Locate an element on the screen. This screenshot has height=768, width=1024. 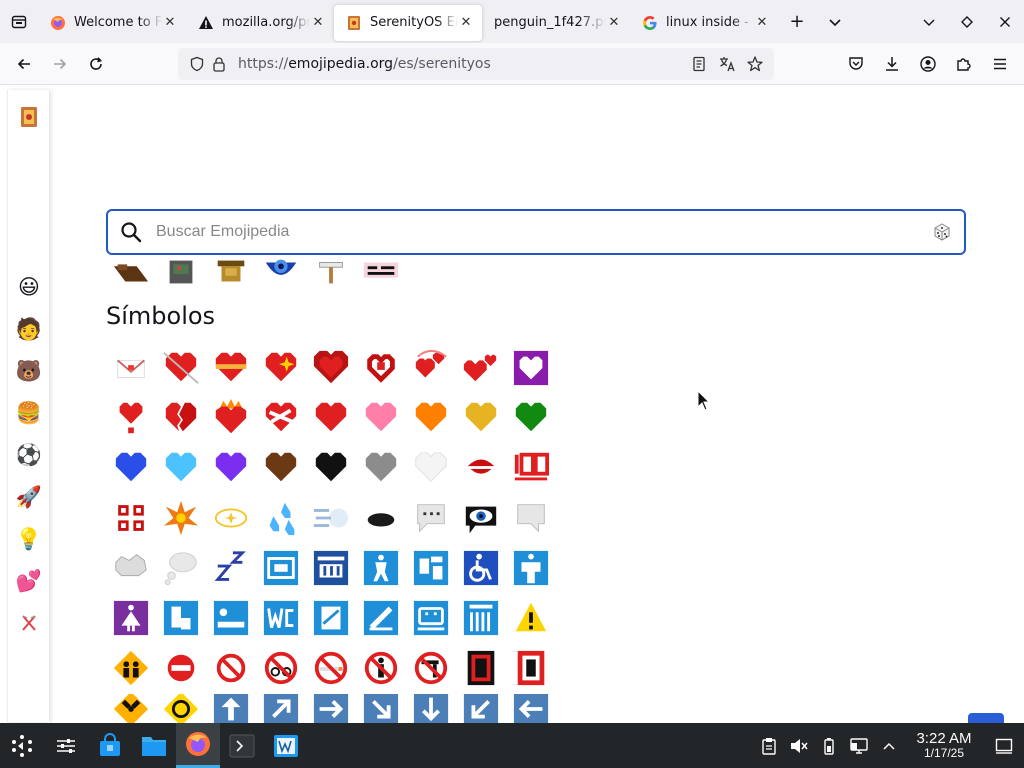
emoji-up-right-arrow is located at coordinates (281, 709).